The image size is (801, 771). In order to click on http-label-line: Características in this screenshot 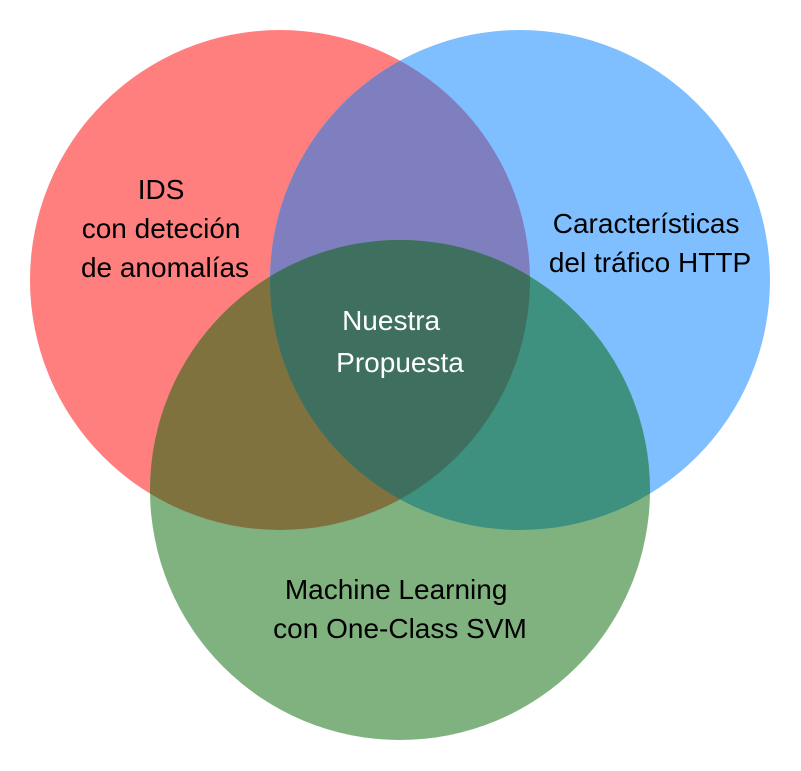, I will do `click(646, 223)`.